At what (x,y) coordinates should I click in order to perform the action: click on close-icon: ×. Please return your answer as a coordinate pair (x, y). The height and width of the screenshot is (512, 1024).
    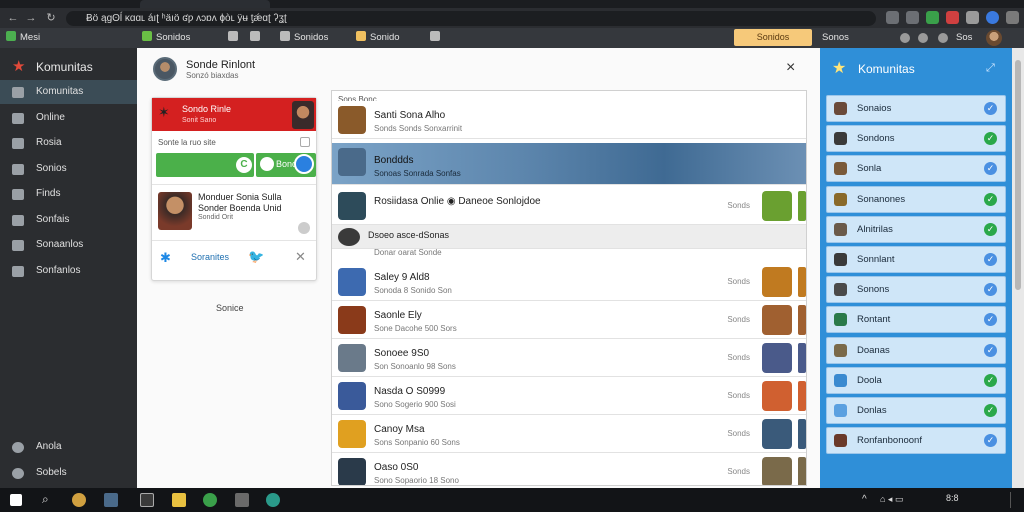
    Looking at the image, I should click on (790, 68).